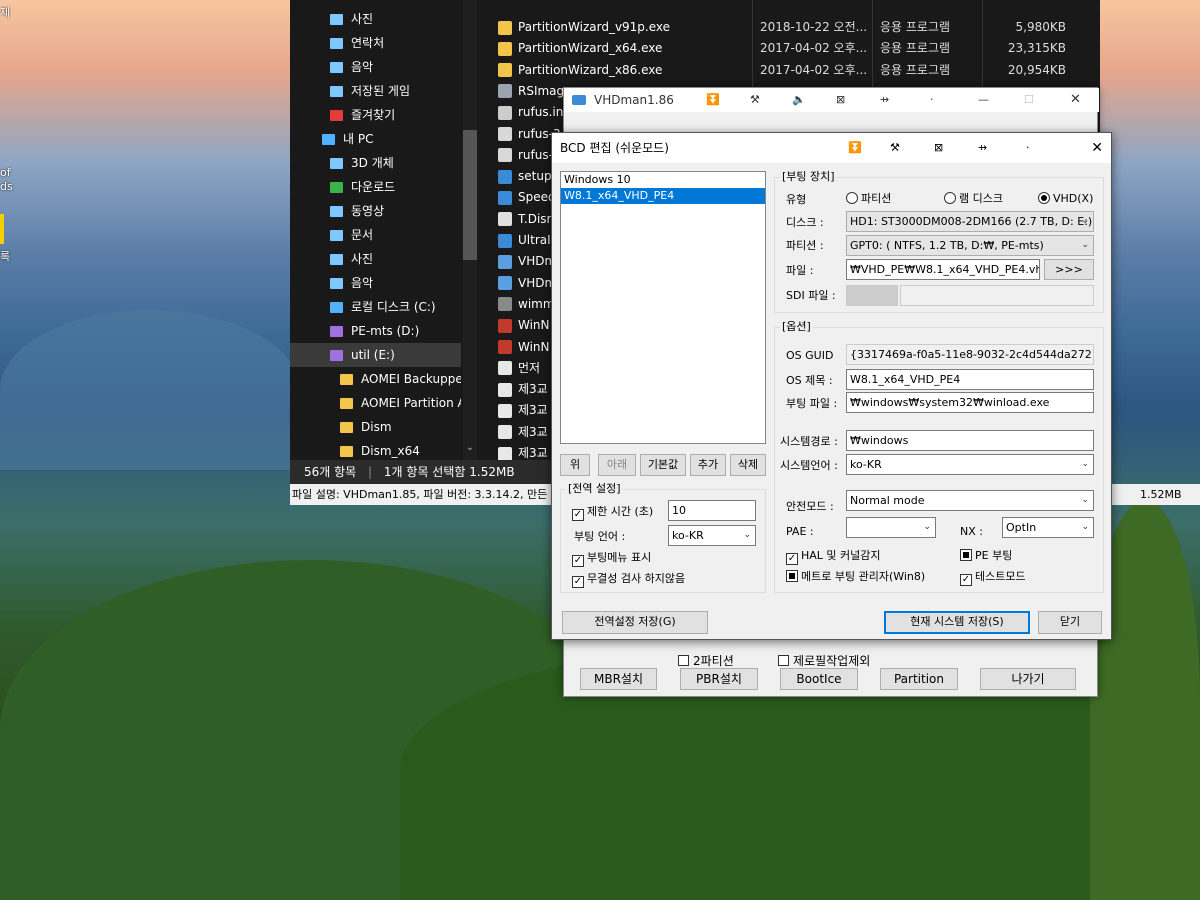 The image size is (1200, 900). Describe the element at coordinates (375, 331) in the screenshot. I see `sidebar-item: PE-mts (D:)` at that location.